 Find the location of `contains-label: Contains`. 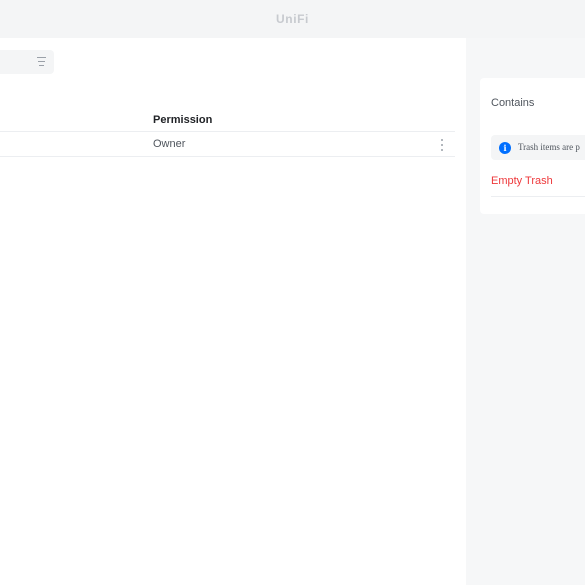

contains-label: Contains is located at coordinates (513, 103).